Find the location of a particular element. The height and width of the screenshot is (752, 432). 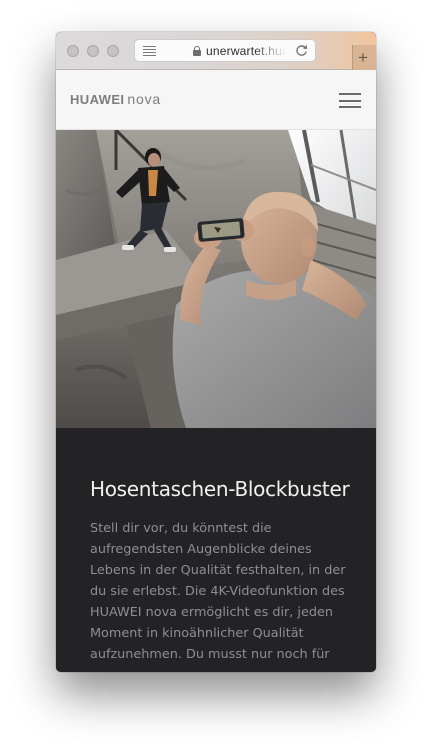

lock-icon is located at coordinates (197, 51).